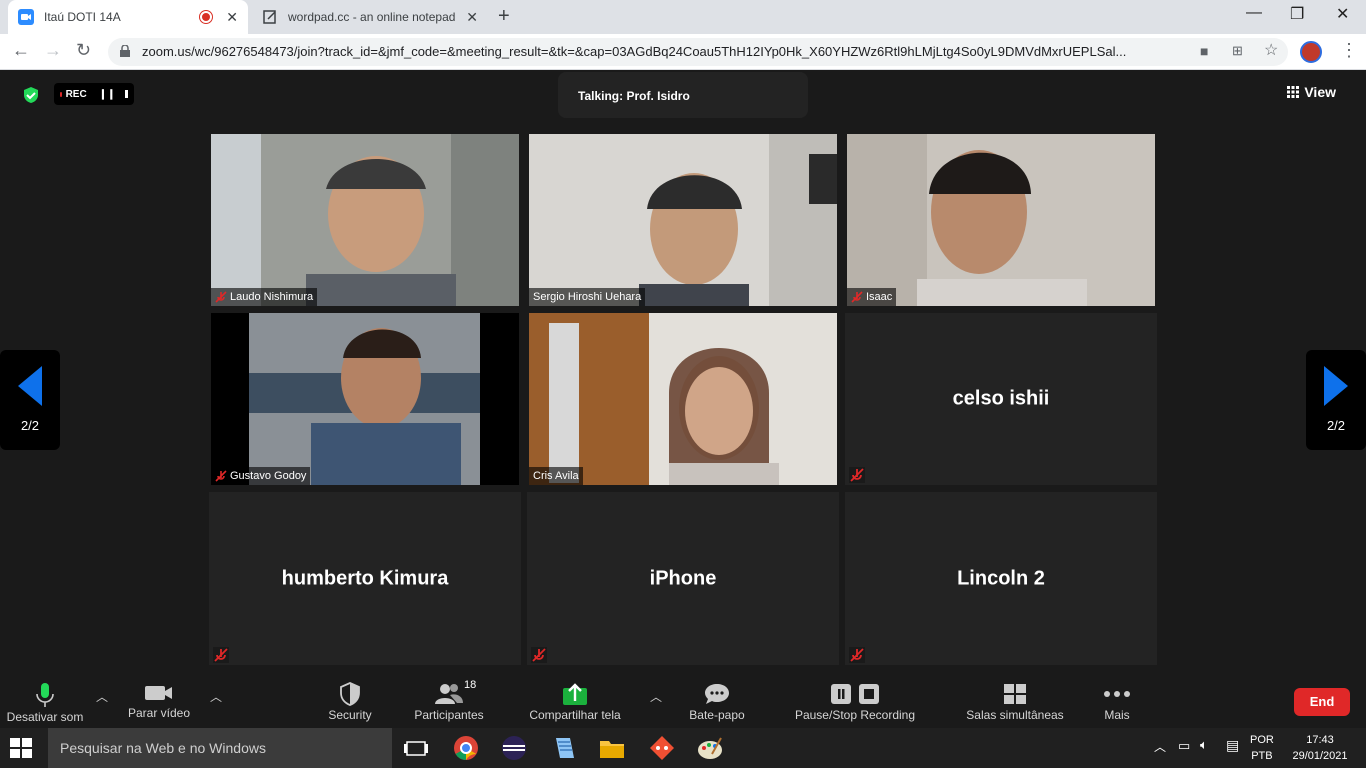 The image size is (1366, 768). Describe the element at coordinates (1254, 13) in the screenshot. I see `minimize-icon: —` at that location.